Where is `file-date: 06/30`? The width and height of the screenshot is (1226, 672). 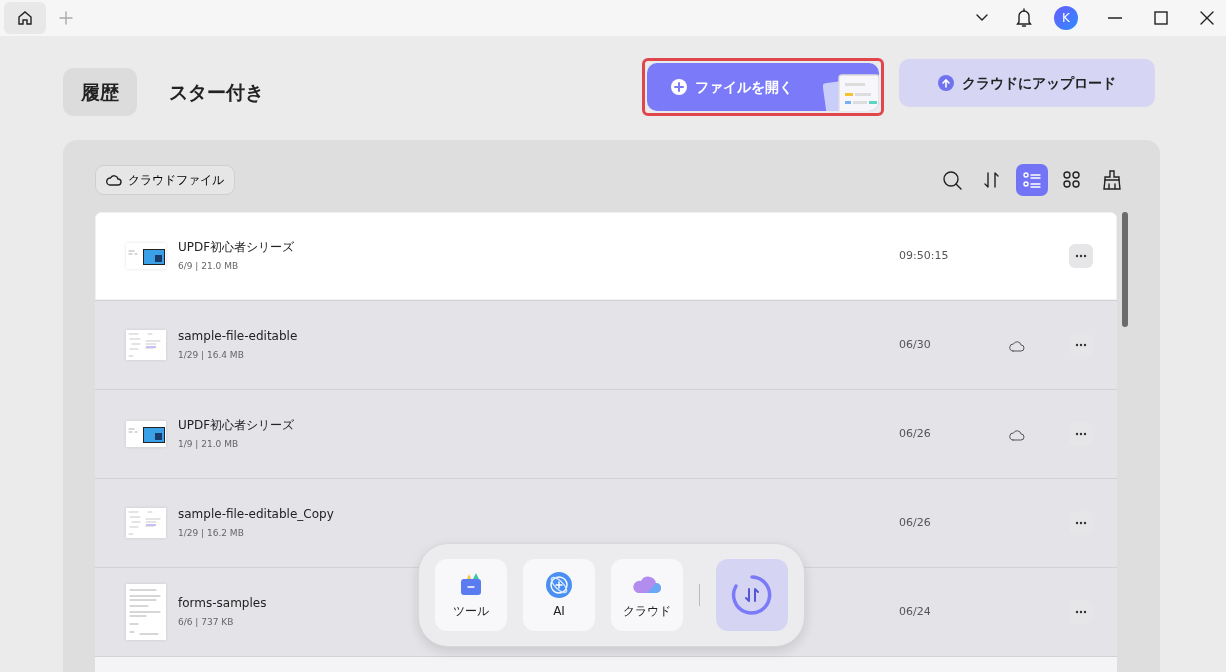 file-date: 06/30 is located at coordinates (915, 344).